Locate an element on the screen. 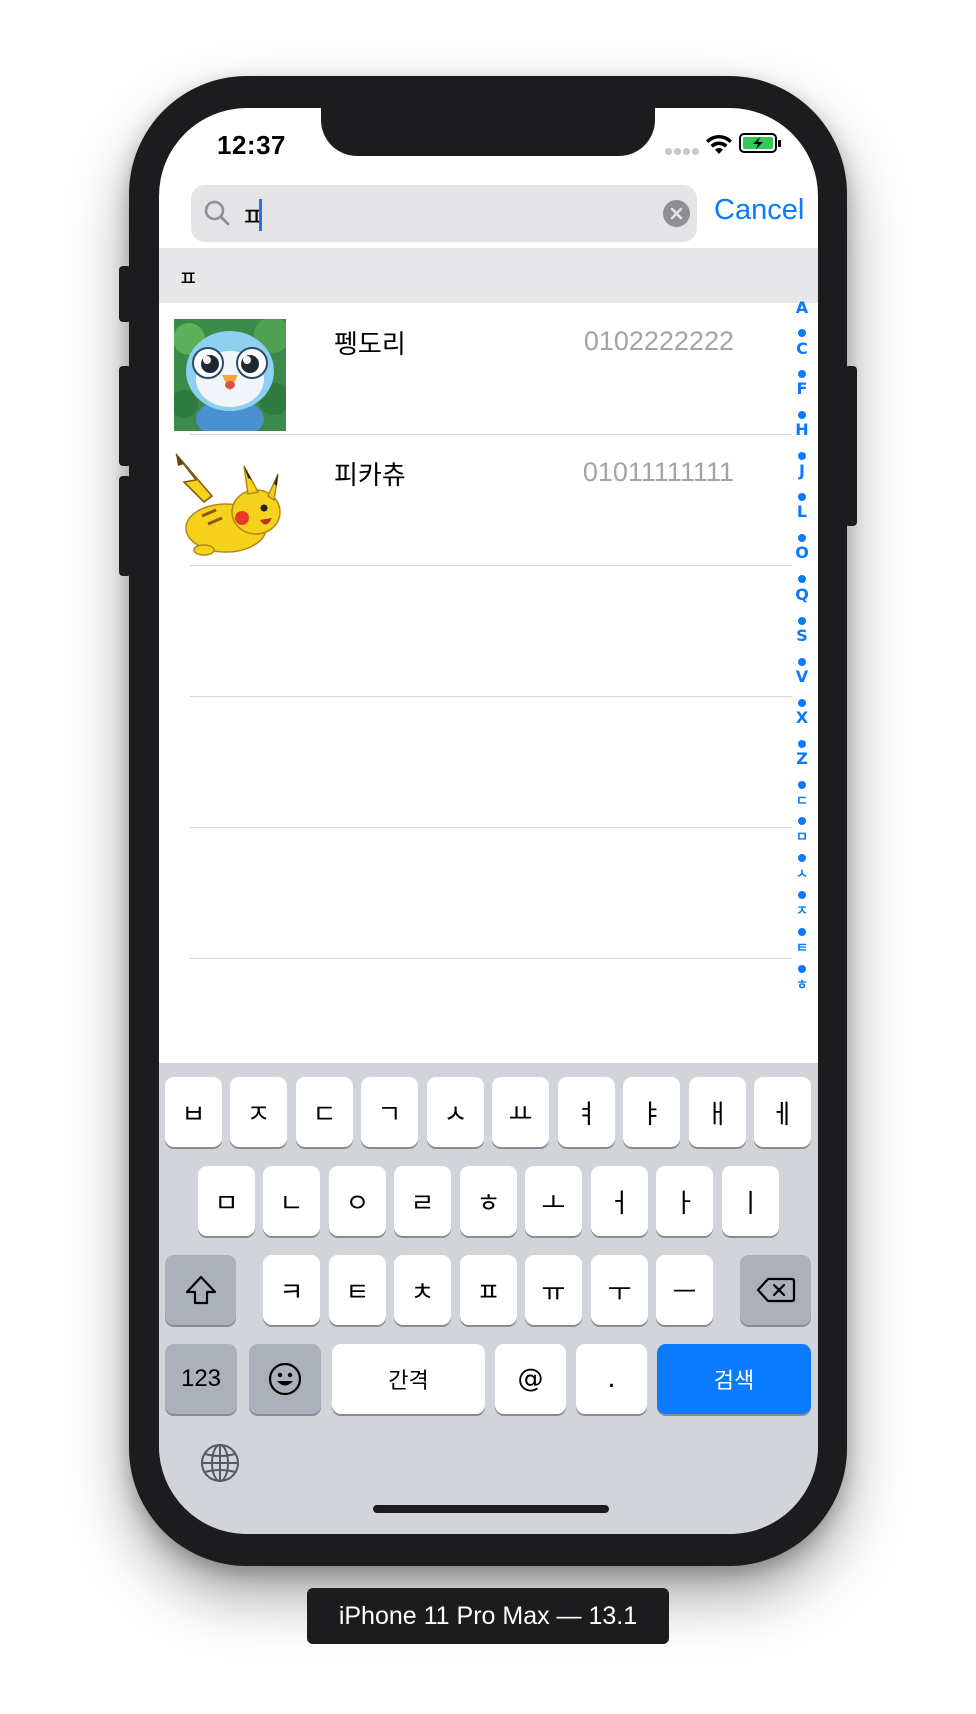 Image resolution: width=976 pixels, height=1714 pixels. mute-switch is located at coordinates (125, 294).